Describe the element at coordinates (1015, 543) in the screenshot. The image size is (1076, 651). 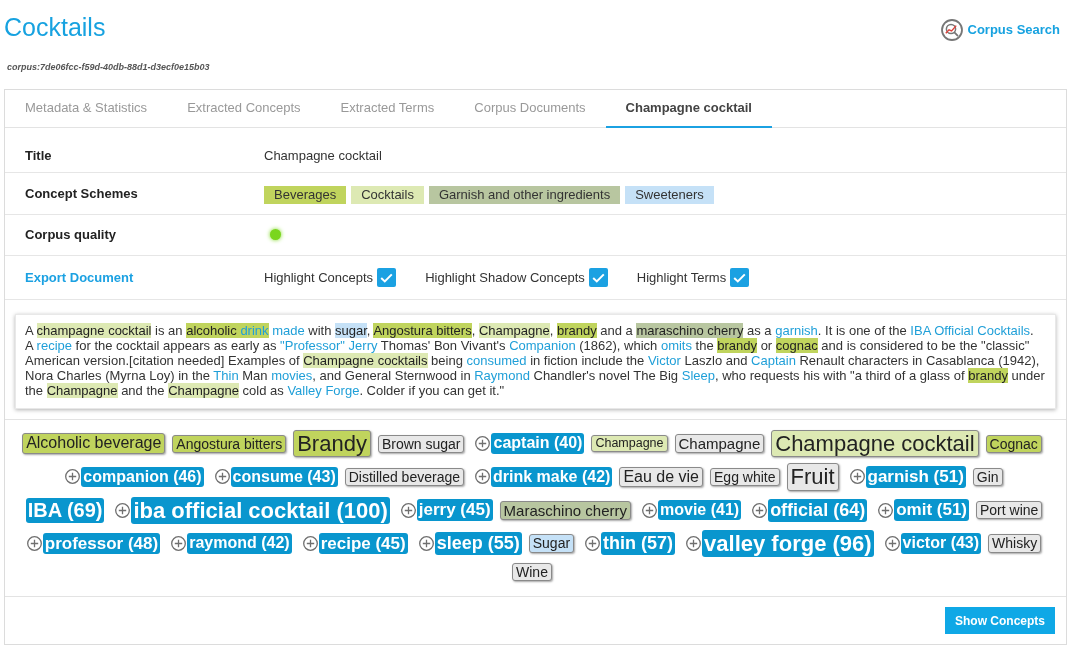
I see `concept-tag: Whisky` at that location.